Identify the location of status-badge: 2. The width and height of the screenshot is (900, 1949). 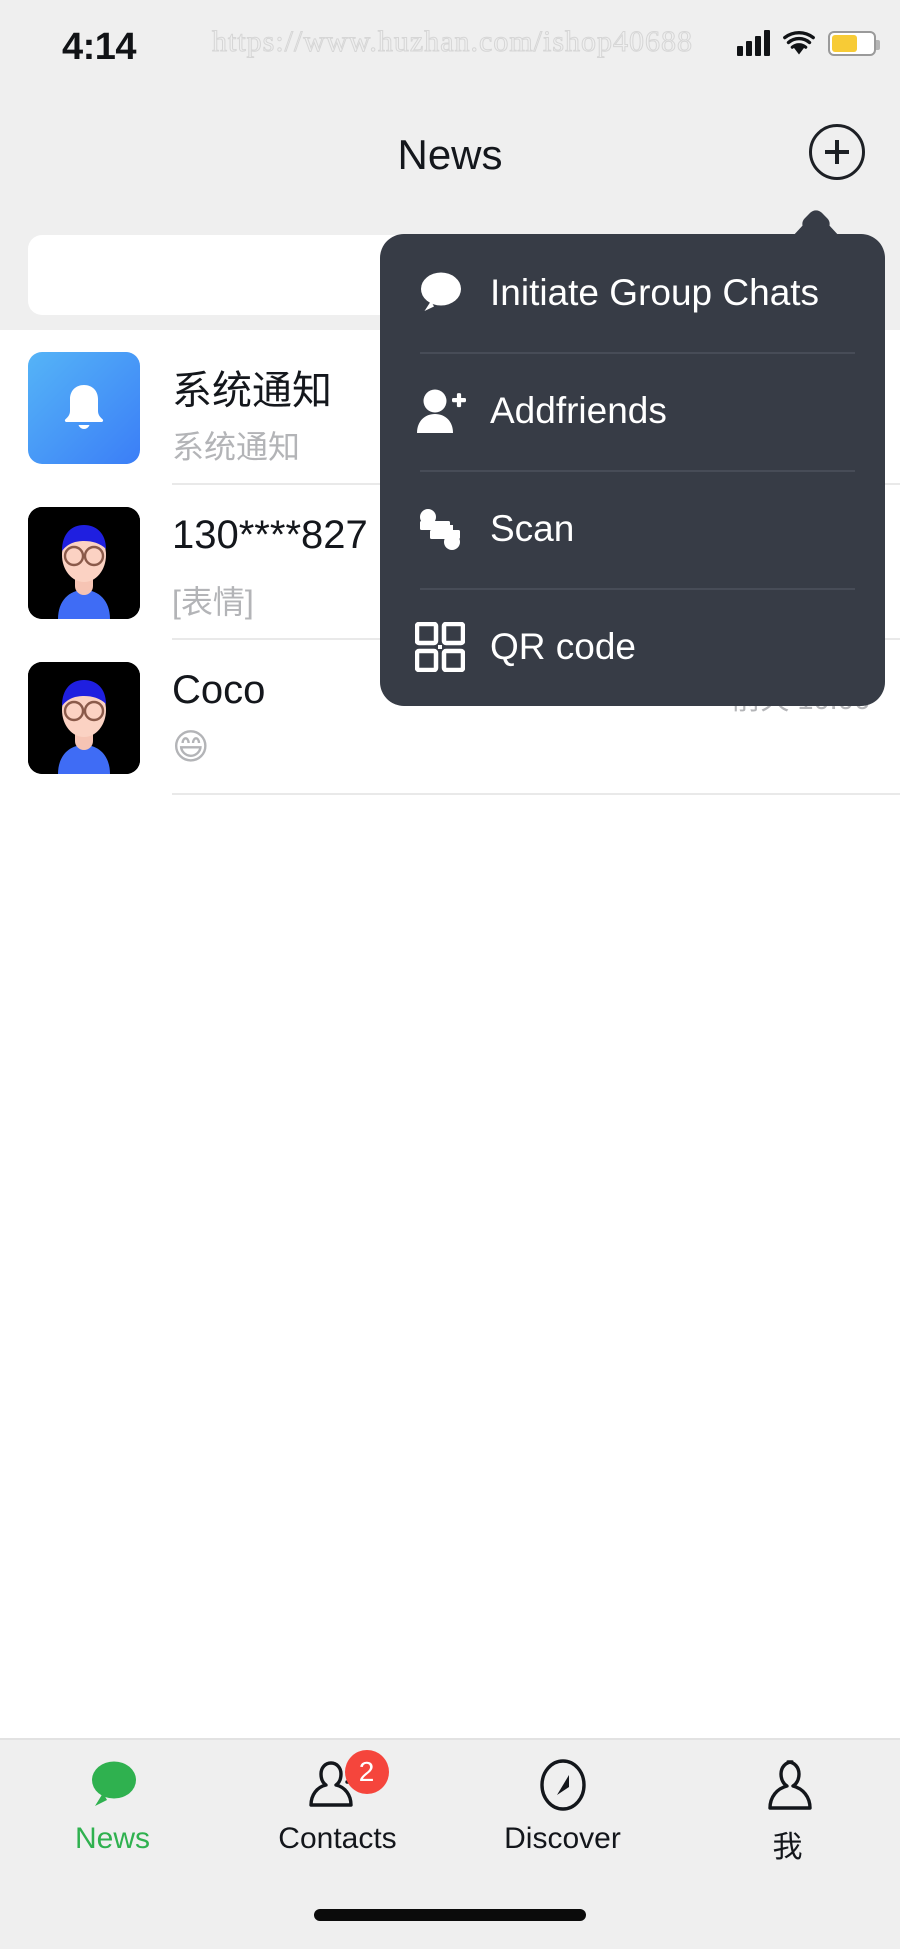
(366, 1772).